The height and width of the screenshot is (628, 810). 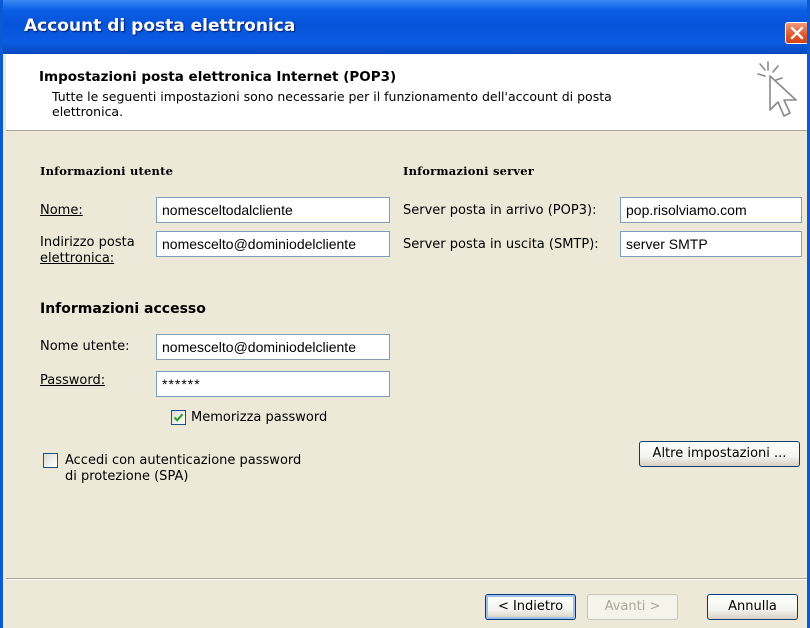 I want to click on outgoing-server-label: Server posta in uscita (SMTP):, so click(x=501, y=244).